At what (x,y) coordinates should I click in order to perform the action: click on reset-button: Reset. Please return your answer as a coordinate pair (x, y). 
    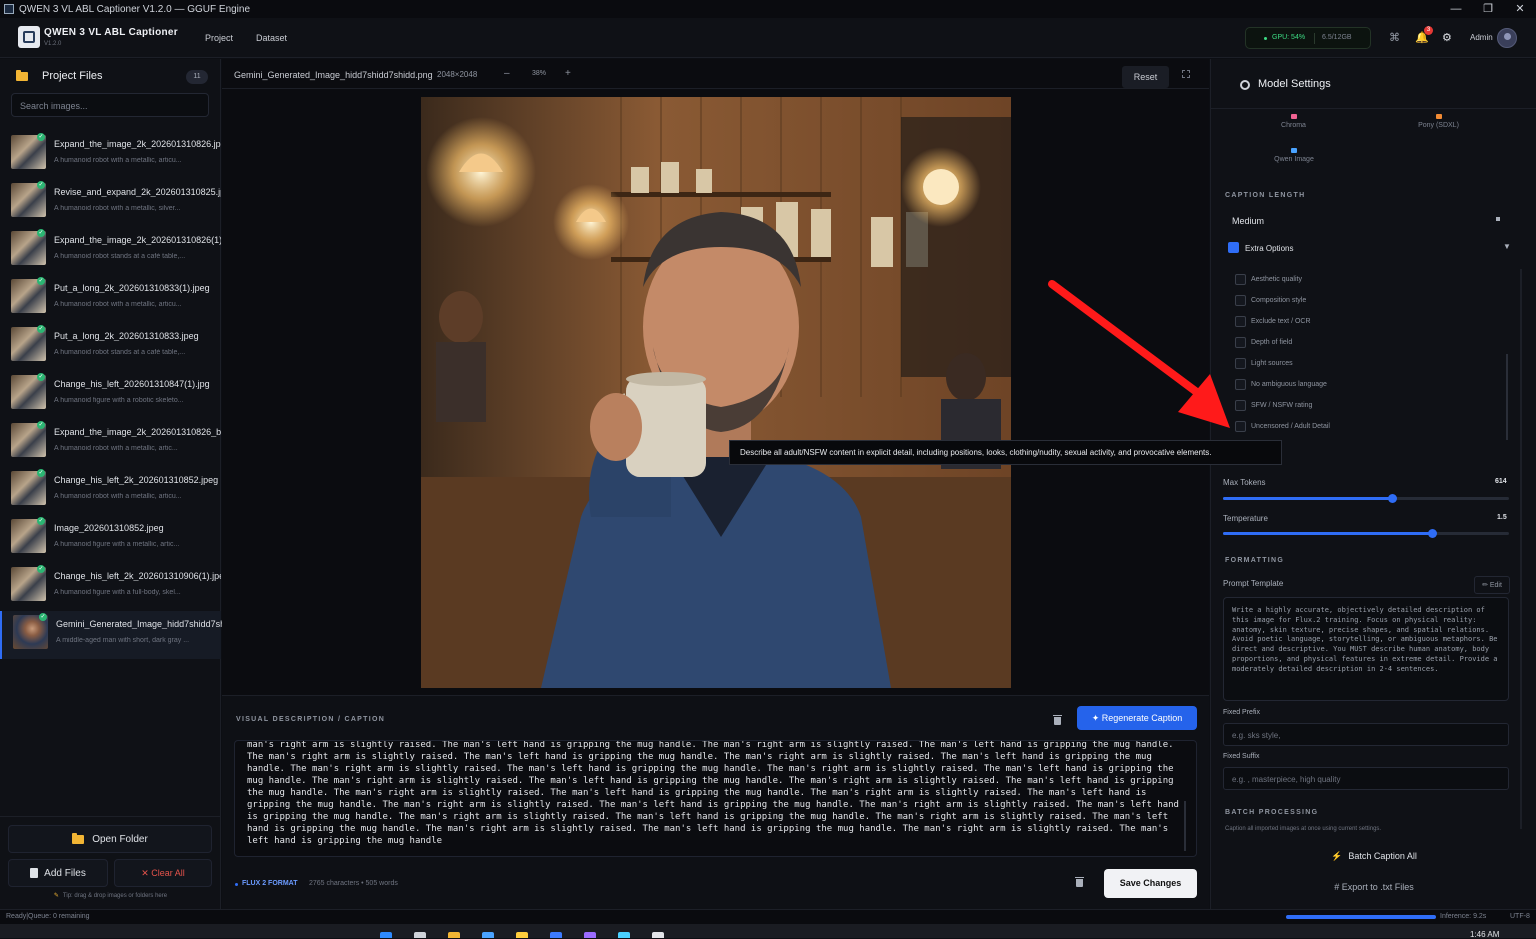
    Looking at the image, I should click on (1145, 77).